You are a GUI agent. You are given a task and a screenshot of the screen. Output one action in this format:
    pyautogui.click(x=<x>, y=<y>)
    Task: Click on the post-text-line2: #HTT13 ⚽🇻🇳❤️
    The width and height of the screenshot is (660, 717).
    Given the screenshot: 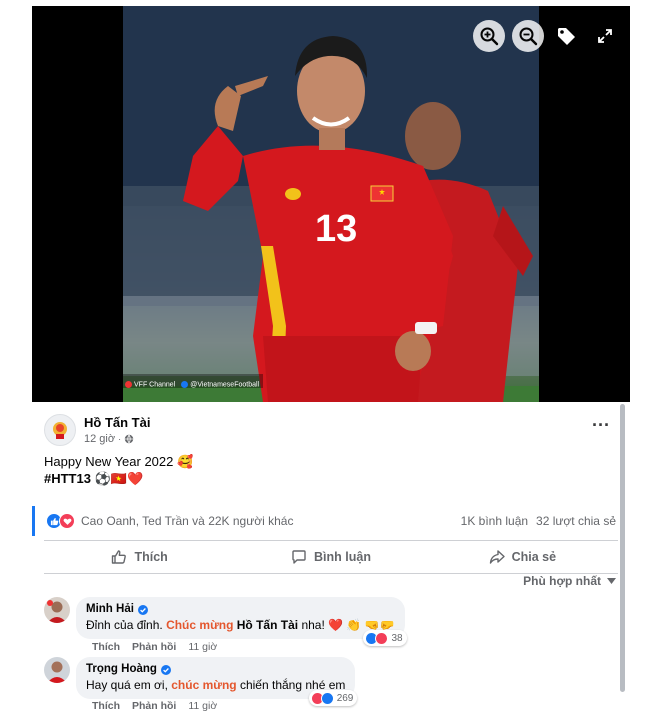 What is the action you would take?
    pyautogui.click(x=118, y=478)
    